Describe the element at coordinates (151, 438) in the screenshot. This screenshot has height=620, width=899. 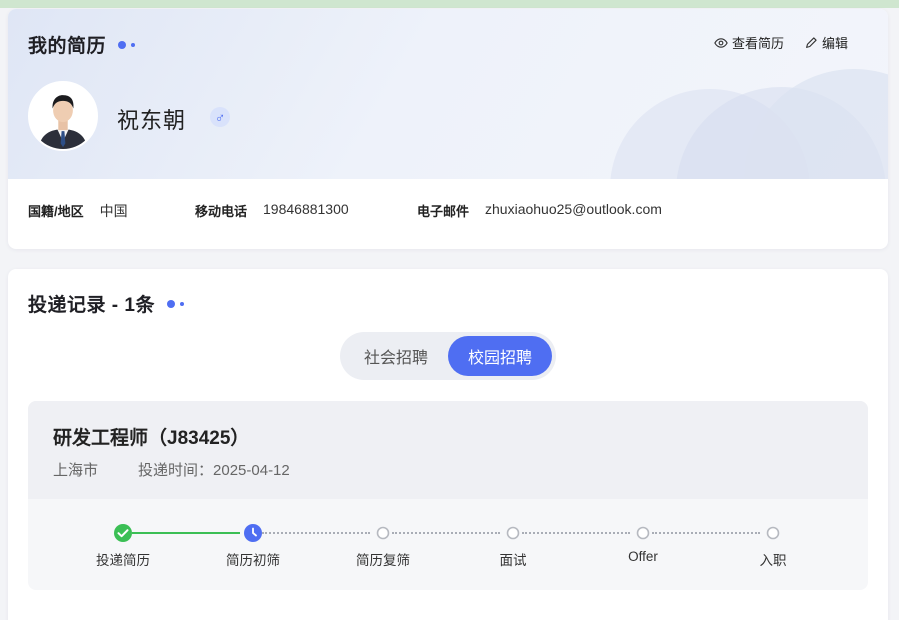
I see `job-title: 研发工程师（J83425）` at that location.